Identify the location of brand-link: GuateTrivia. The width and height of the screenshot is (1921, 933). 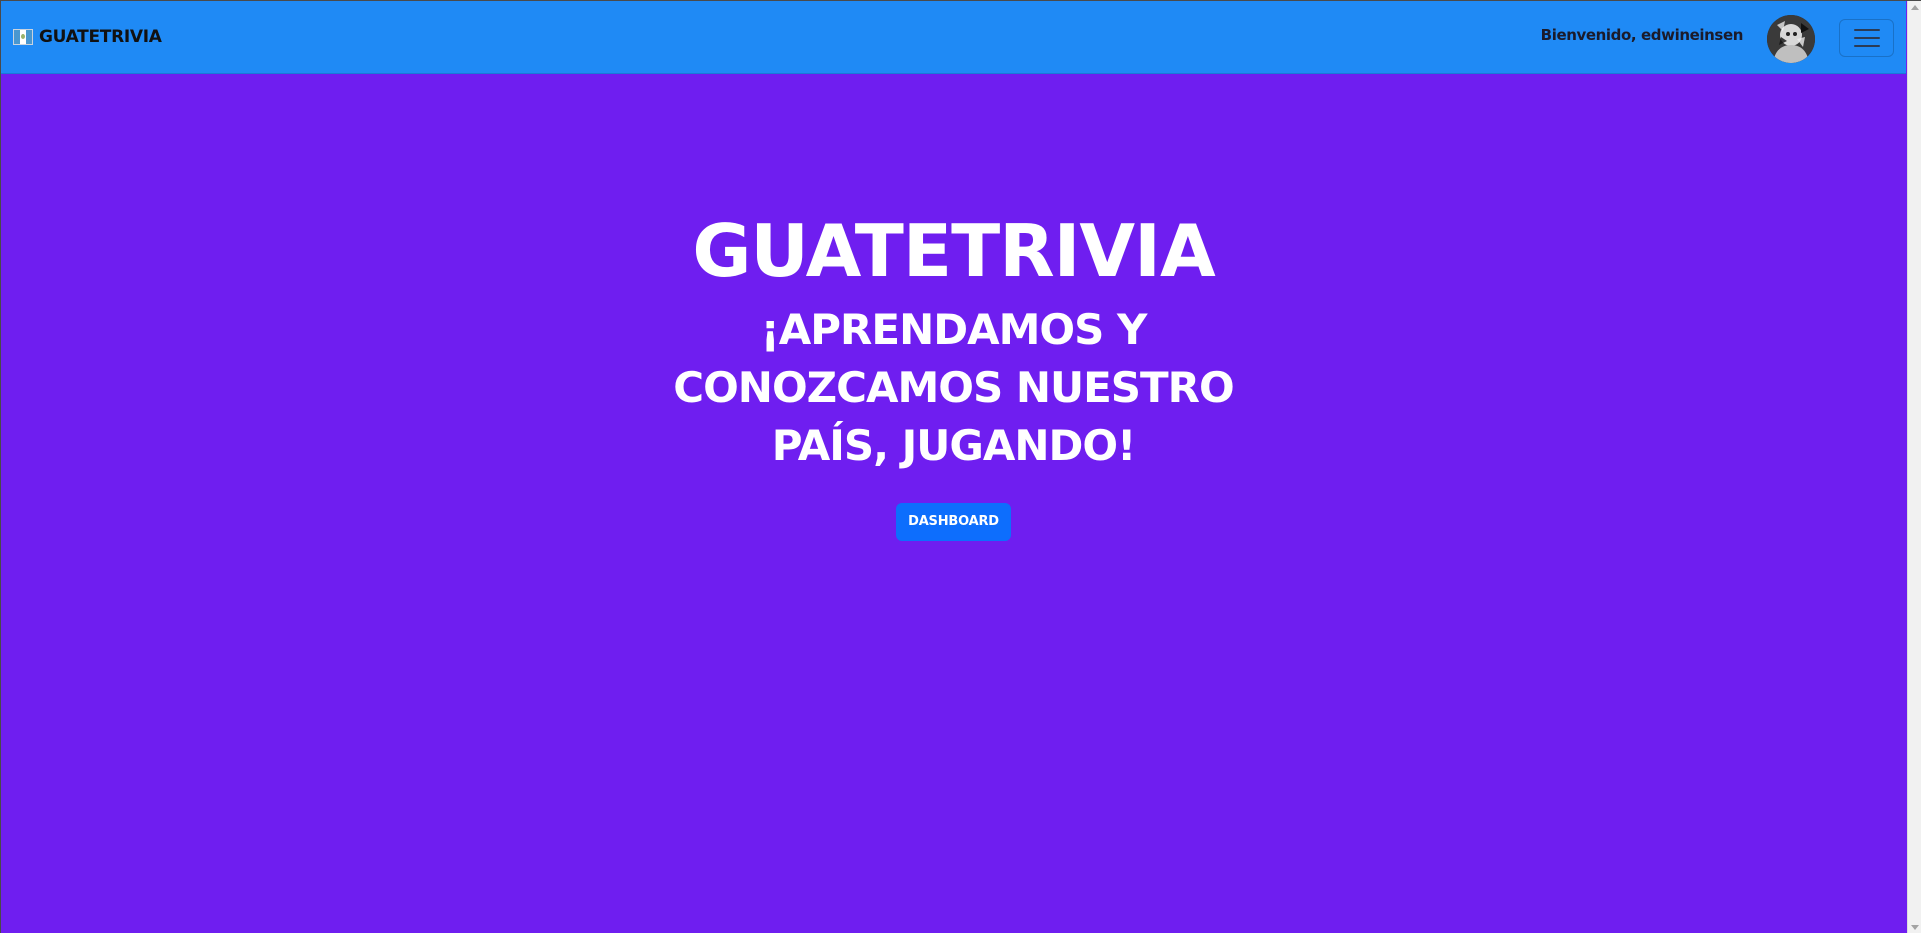
(87, 37).